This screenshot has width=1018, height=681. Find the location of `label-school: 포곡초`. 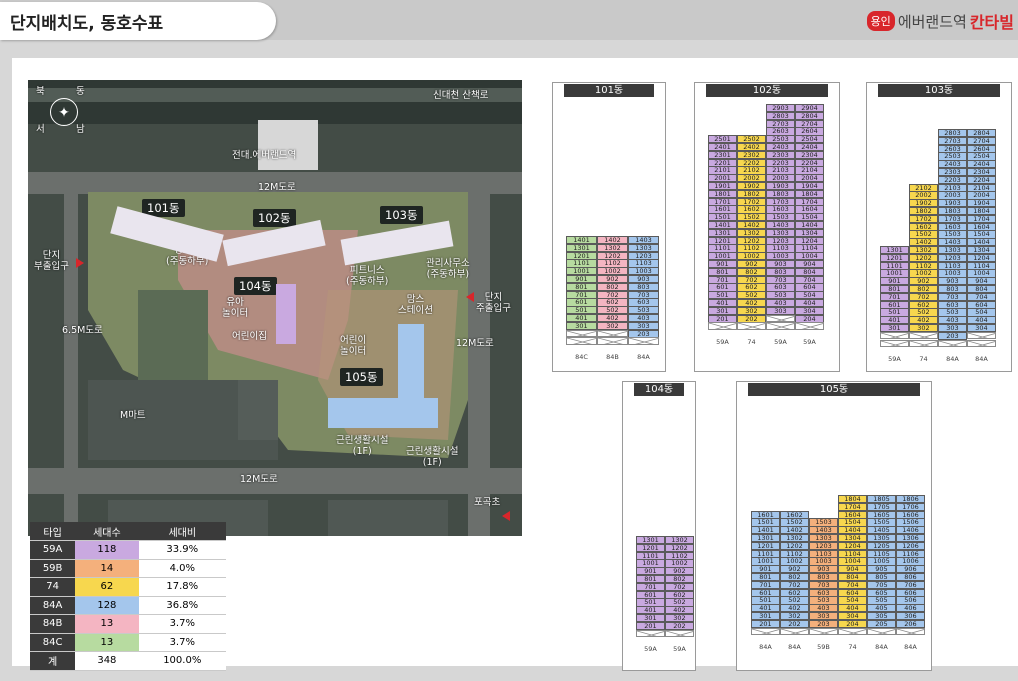

label-school: 포곡초 is located at coordinates (487, 502).